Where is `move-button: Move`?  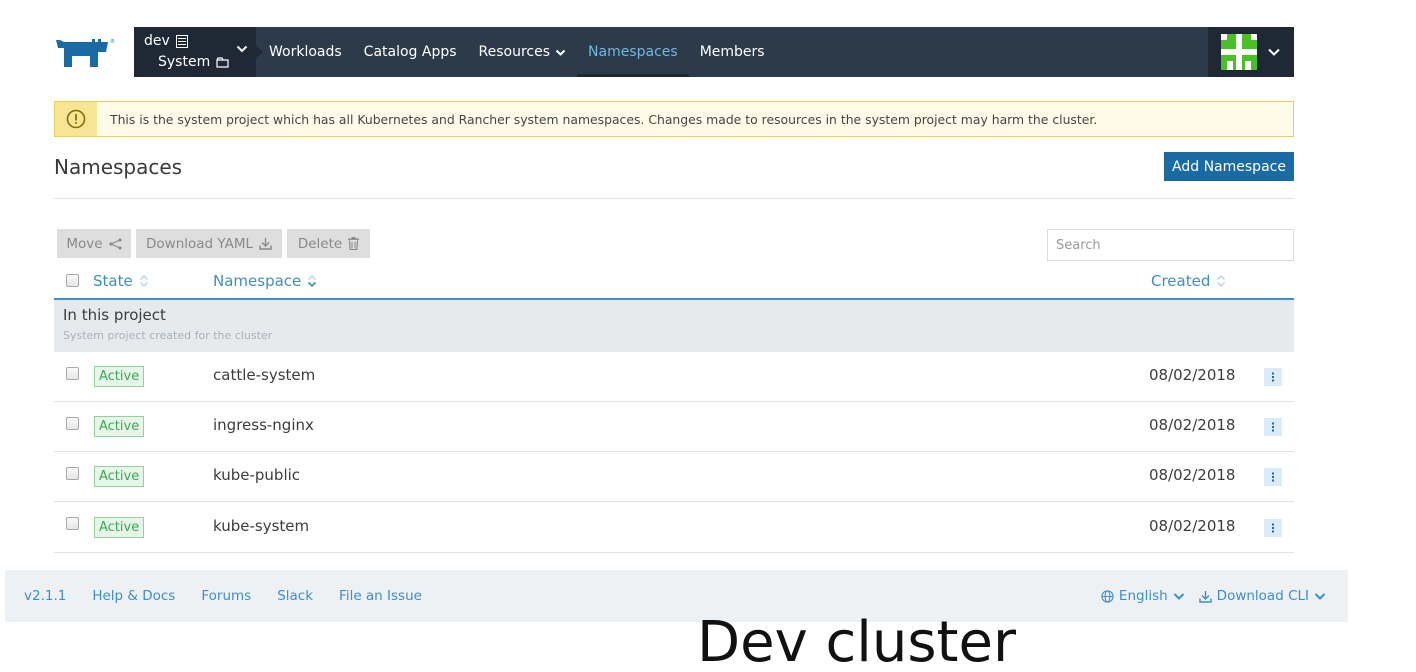
move-button: Move is located at coordinates (94, 243).